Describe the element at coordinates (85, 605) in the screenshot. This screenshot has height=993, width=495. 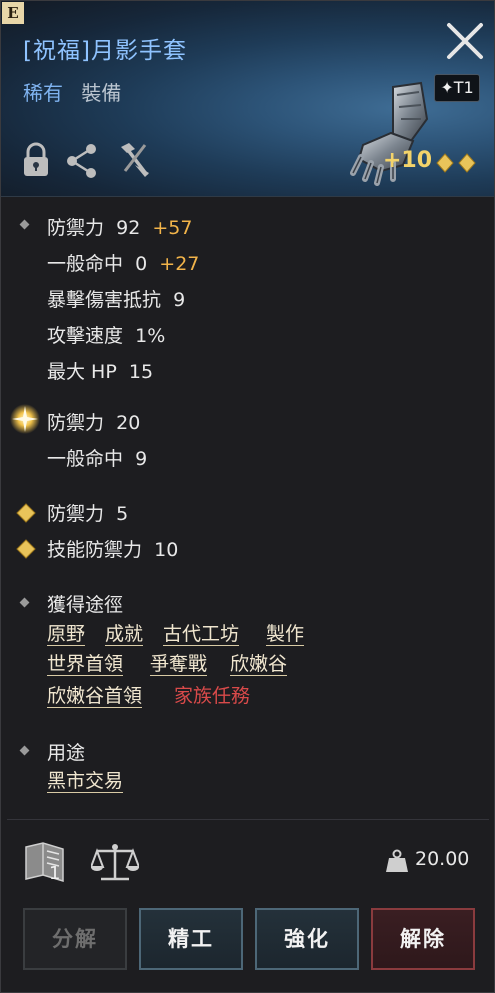
I see `acquire-heading: 獲得途徑` at that location.